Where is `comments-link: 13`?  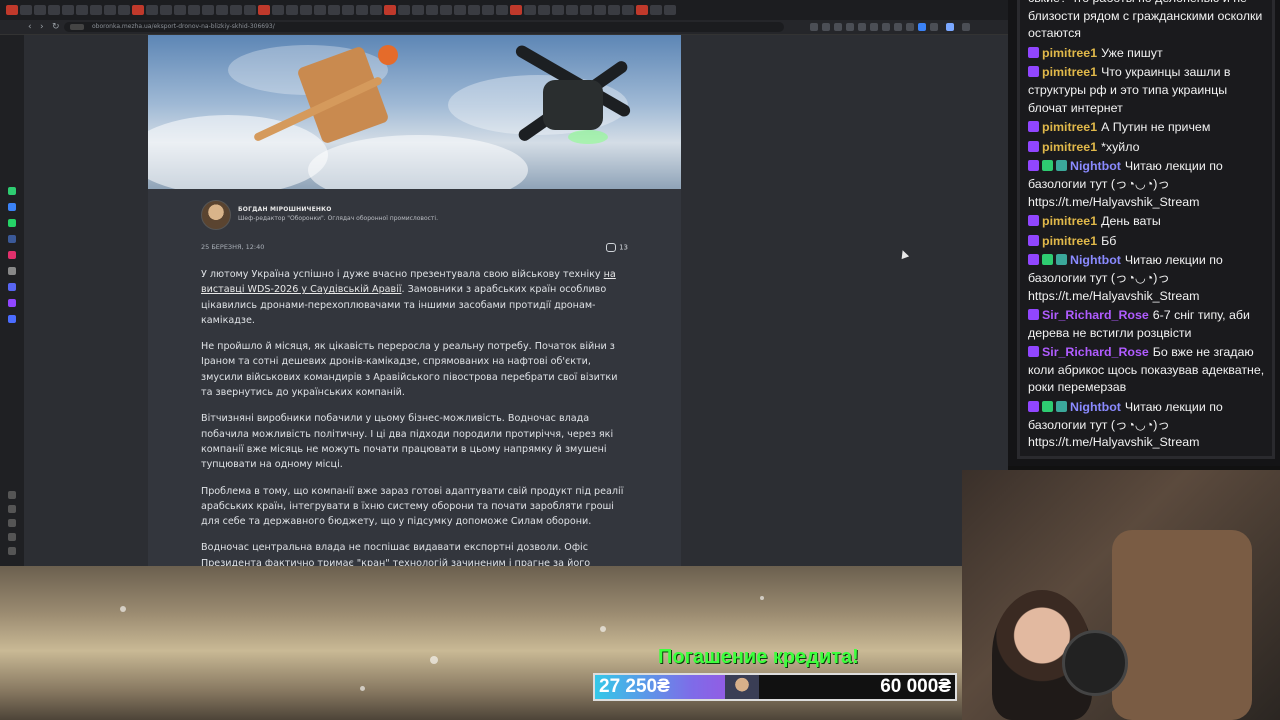
comments-link: 13 is located at coordinates (617, 247).